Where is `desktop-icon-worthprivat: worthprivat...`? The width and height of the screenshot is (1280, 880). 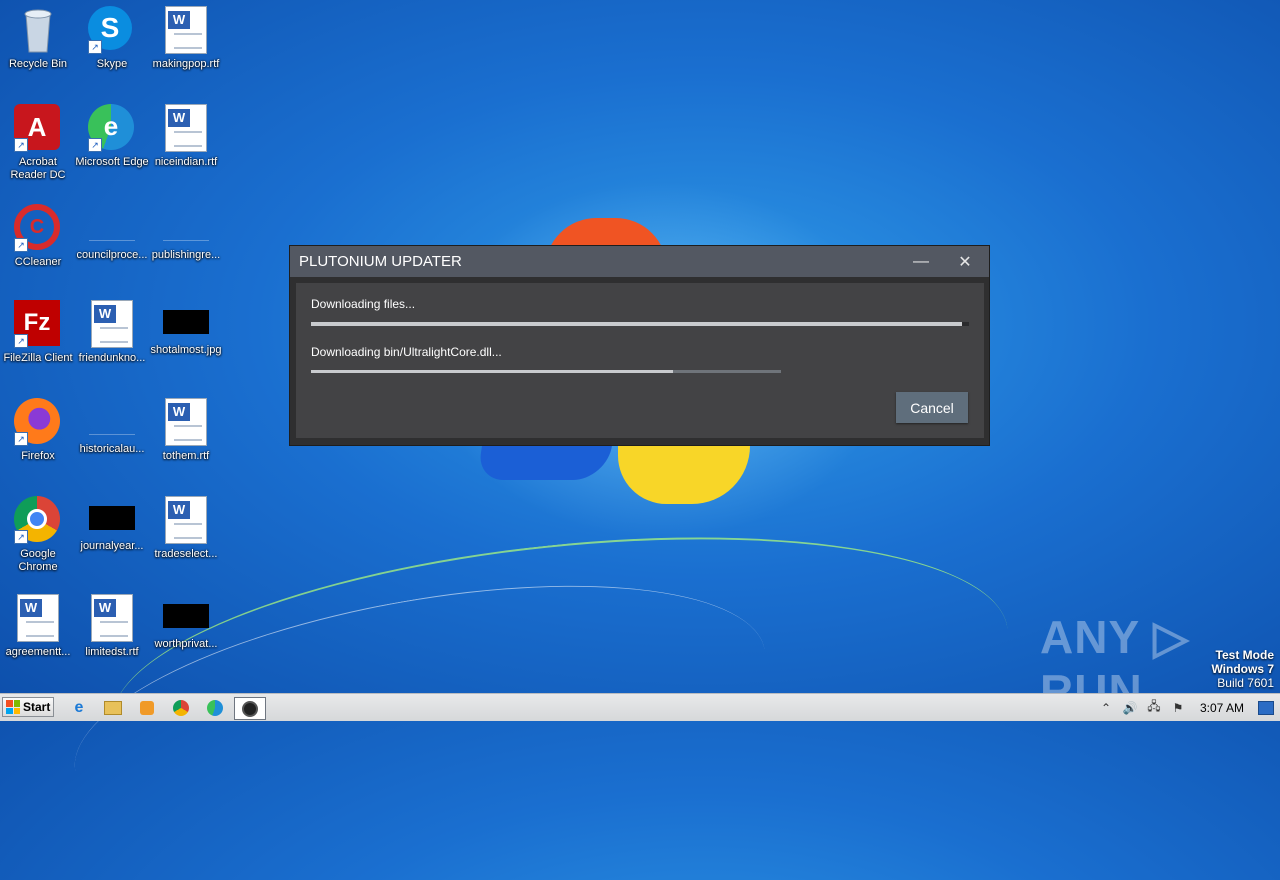
desktop-icon-worthprivat: worthprivat... is located at coordinates (186, 622).